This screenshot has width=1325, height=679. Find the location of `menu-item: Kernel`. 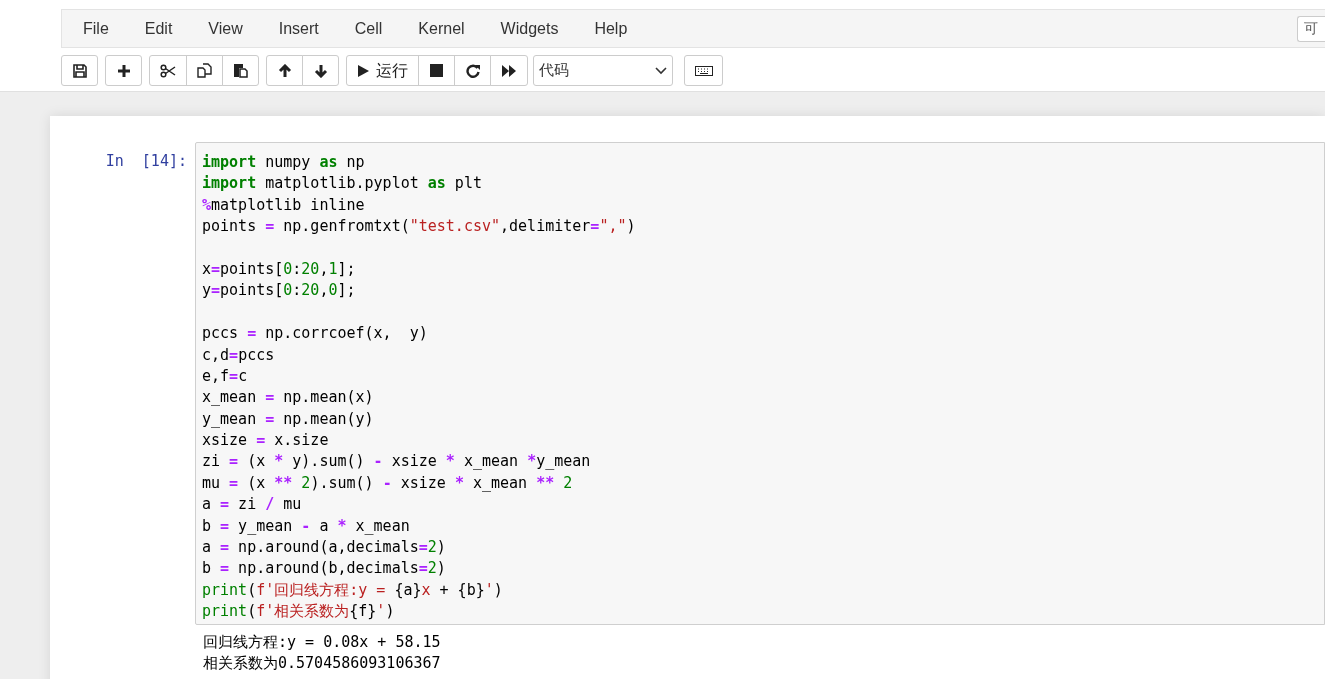

menu-item: Kernel is located at coordinates (441, 28).